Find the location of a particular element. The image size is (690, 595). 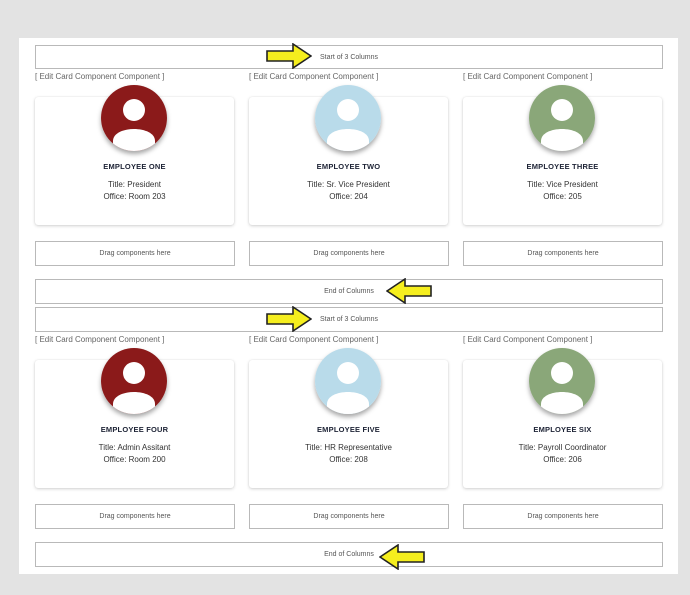

employee-office: Office: Room 200 is located at coordinates (134, 459).